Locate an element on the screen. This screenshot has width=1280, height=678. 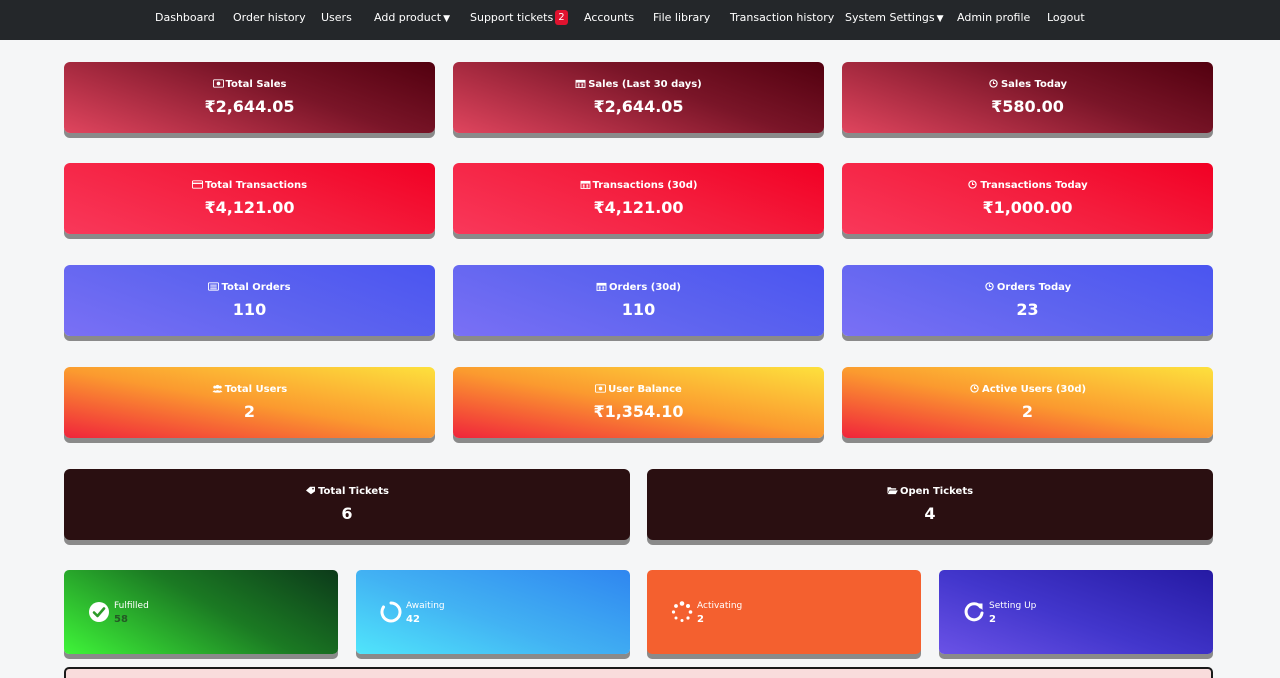
stat-label: Active Users (30d) is located at coordinates (1034, 389).